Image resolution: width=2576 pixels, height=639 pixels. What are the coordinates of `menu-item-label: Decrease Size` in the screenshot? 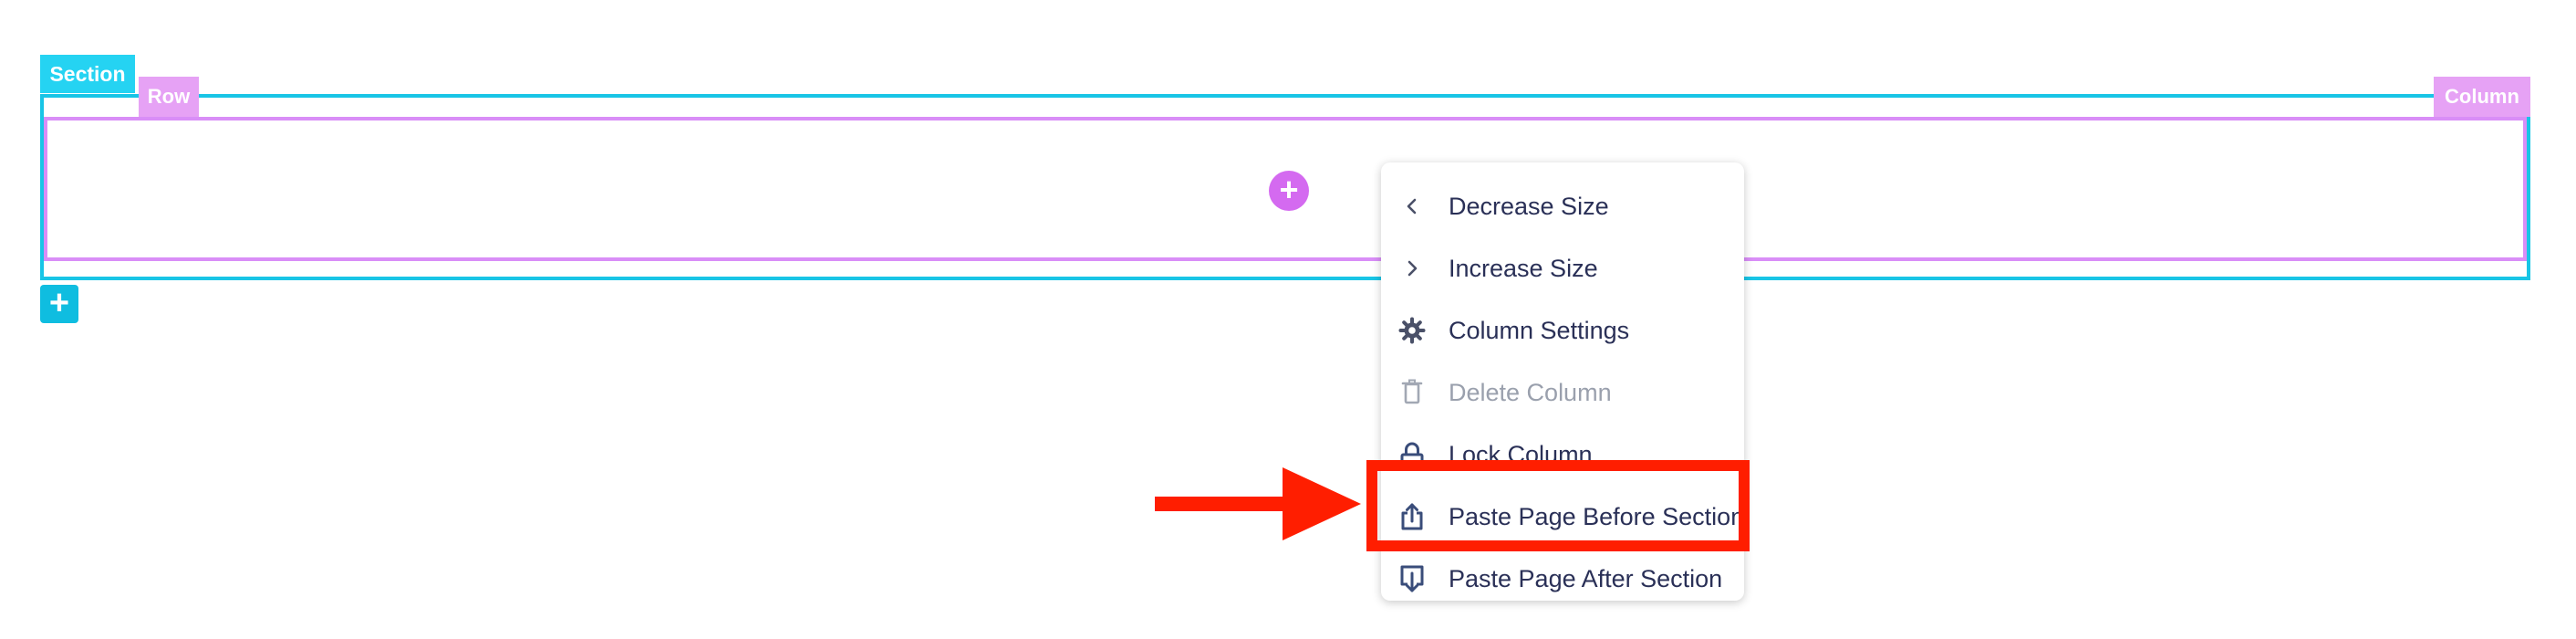 It's located at (1529, 206).